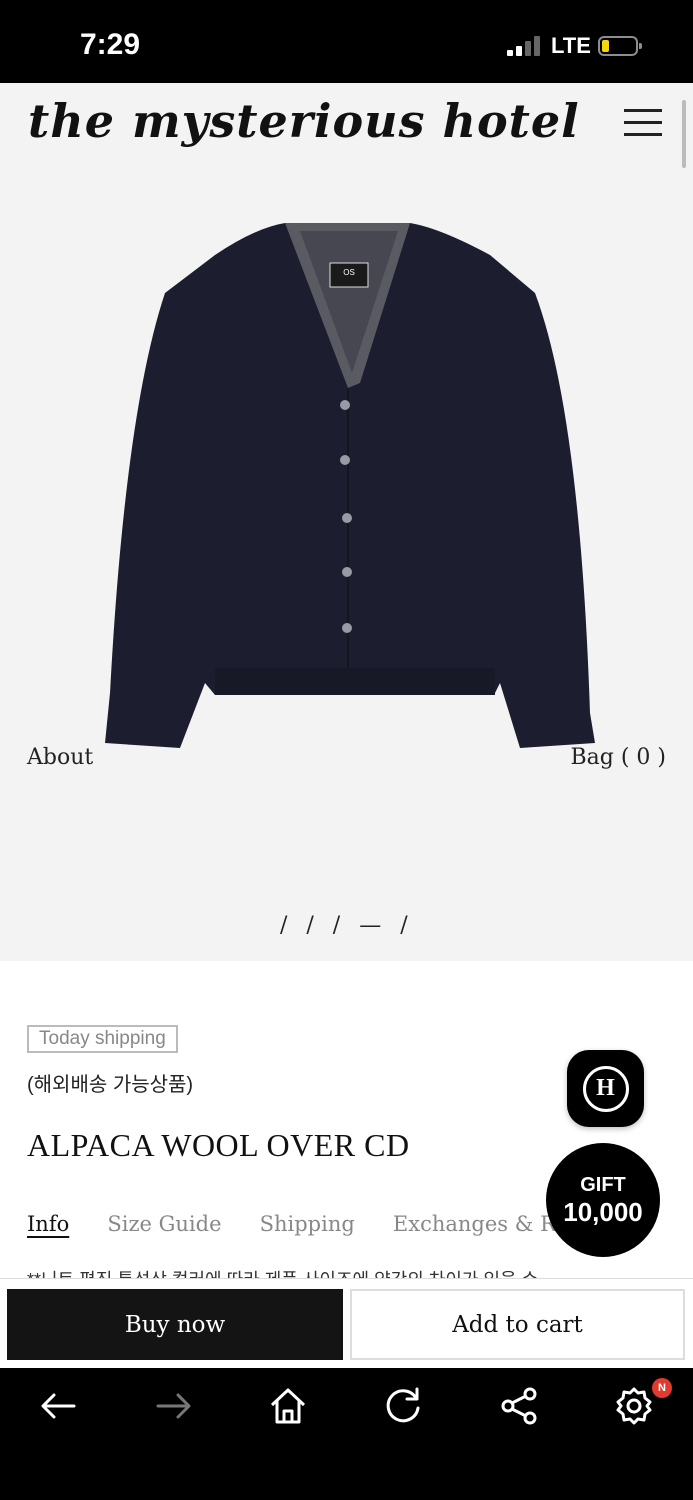  Describe the element at coordinates (164, 1224) in the screenshot. I see `tab-size-guide: Size Guide` at that location.